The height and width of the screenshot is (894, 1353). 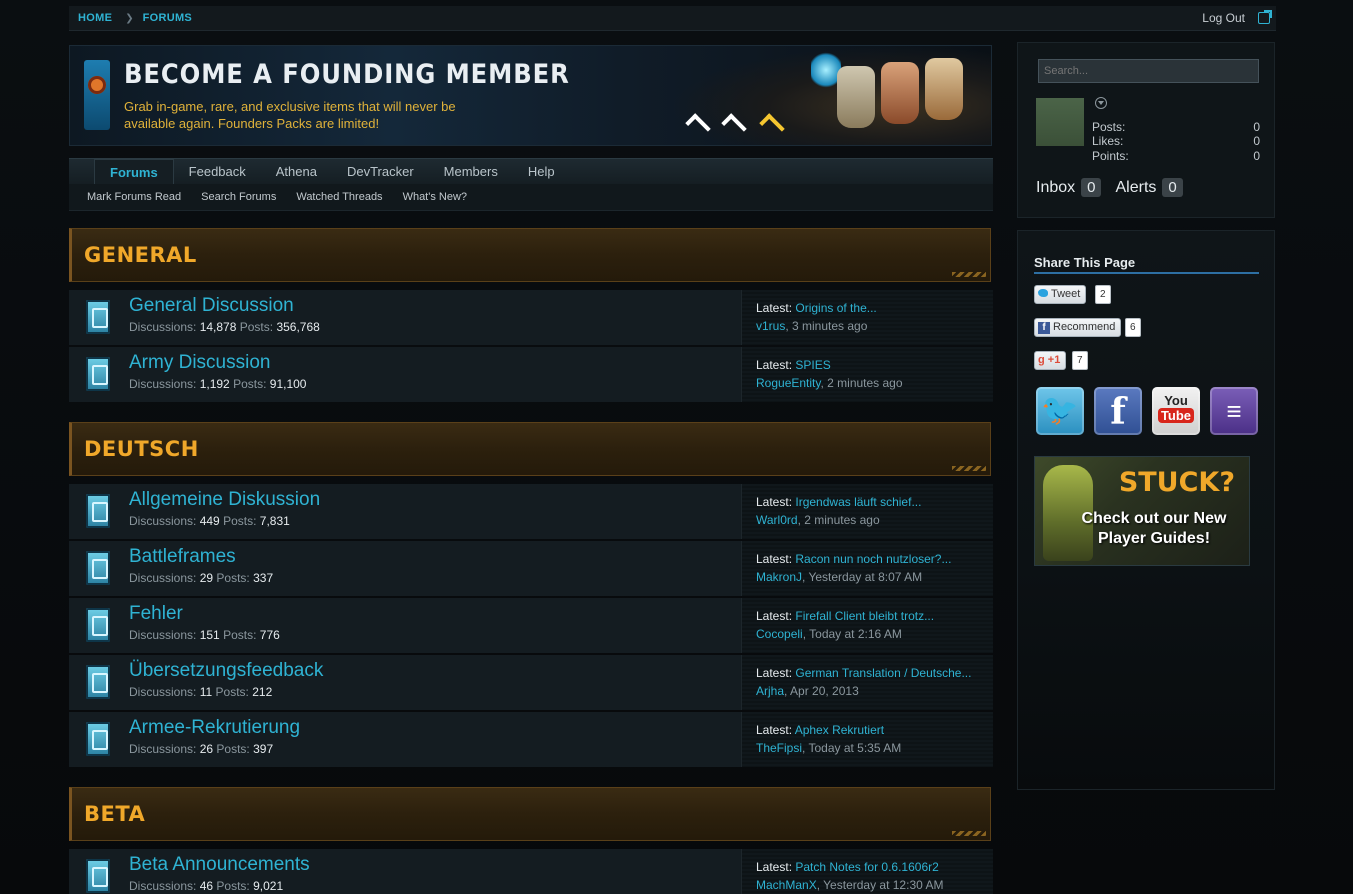 What do you see at coordinates (209, 521) in the screenshot?
I see `discussions-count: 449` at bounding box center [209, 521].